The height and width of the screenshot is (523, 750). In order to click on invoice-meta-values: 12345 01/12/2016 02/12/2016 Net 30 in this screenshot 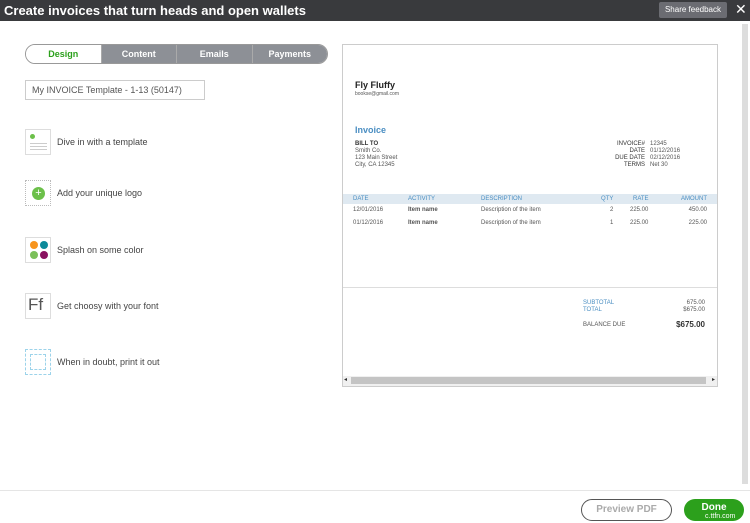, I will do `click(665, 154)`.